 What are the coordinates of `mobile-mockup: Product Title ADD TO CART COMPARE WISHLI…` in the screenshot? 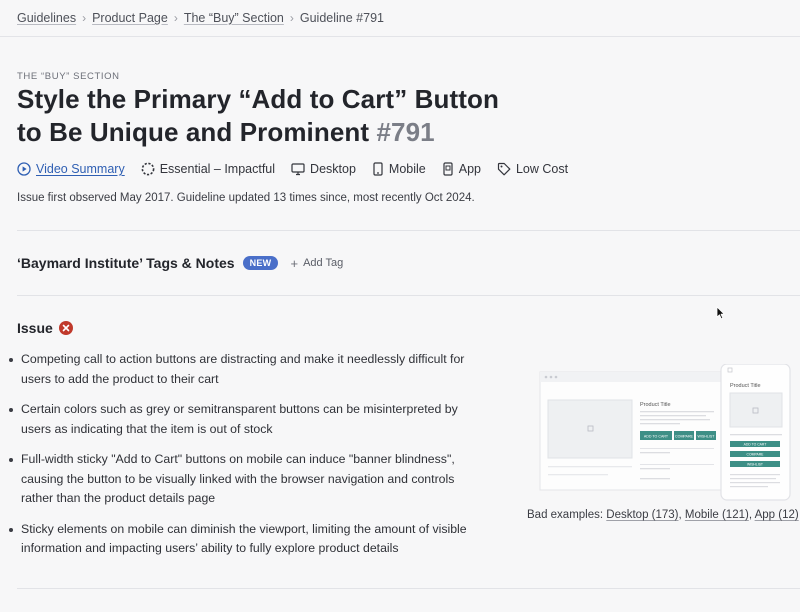 It's located at (755, 432).